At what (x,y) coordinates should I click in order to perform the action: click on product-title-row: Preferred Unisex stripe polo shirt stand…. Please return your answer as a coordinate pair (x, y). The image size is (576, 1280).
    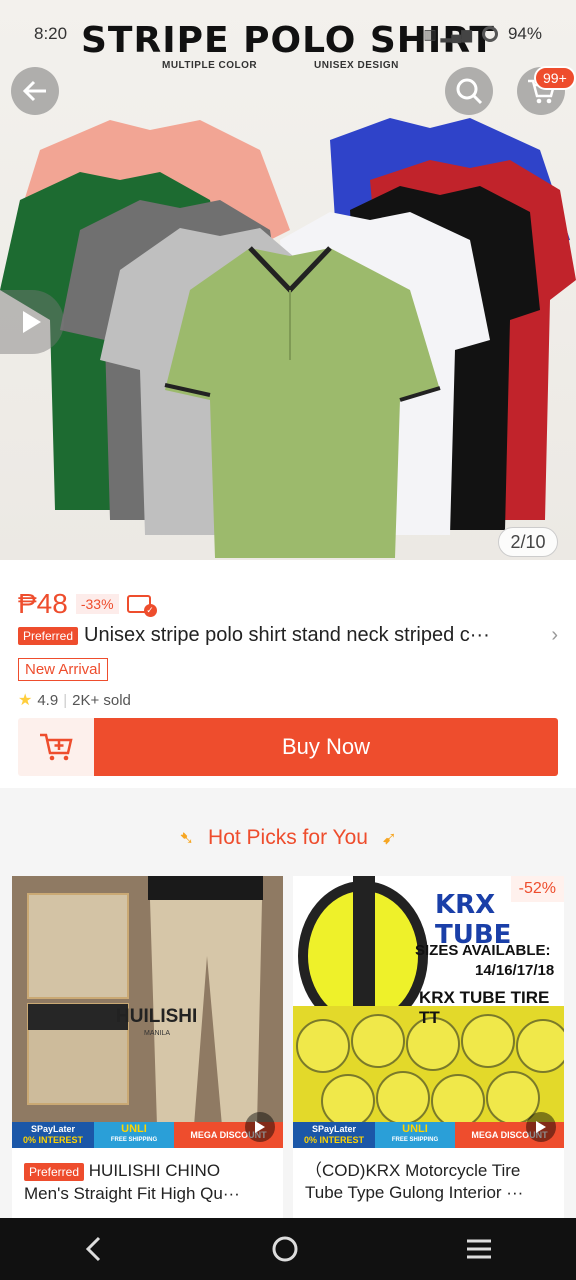
    Looking at the image, I should click on (288, 635).